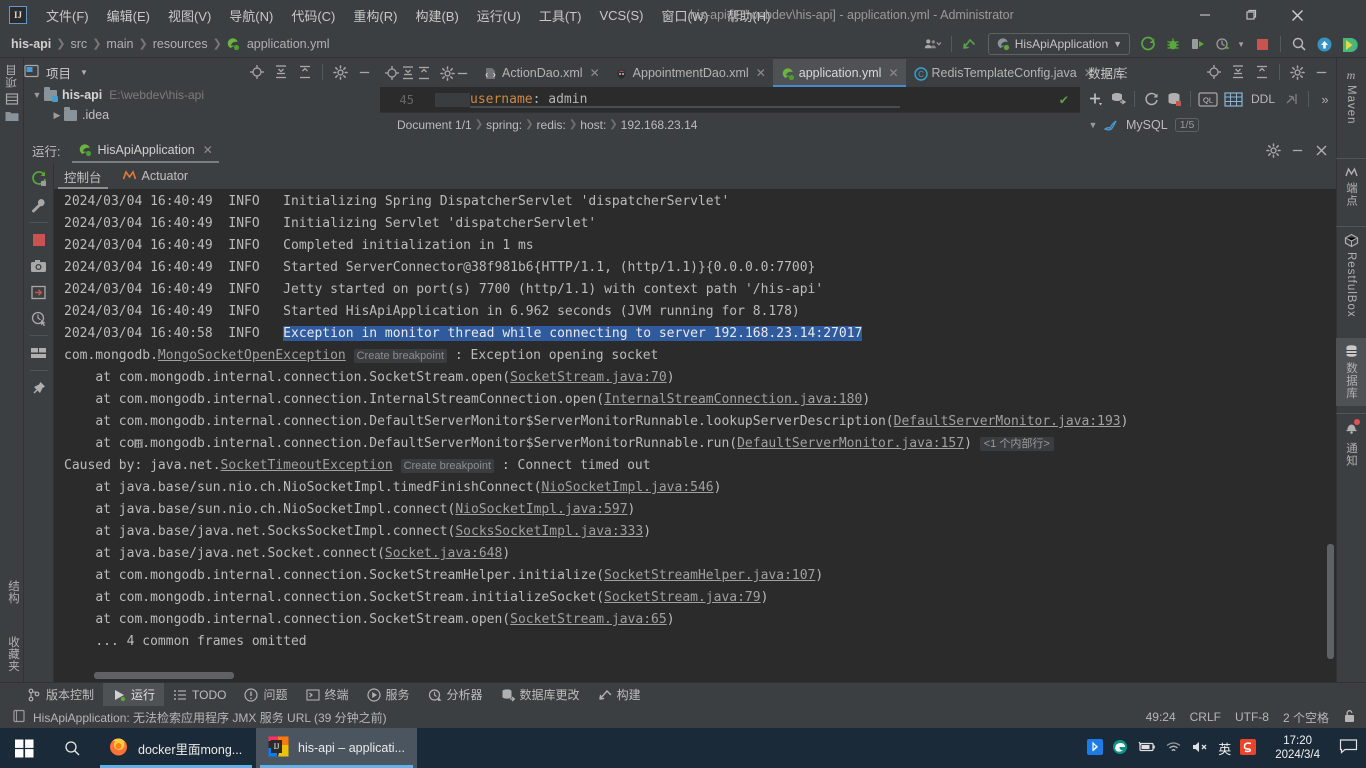 Image resolution: width=1366 pixels, height=768 pixels. Describe the element at coordinates (839, 73) in the screenshot. I see `editor-tab-application-yml: application.yml ✕` at that location.